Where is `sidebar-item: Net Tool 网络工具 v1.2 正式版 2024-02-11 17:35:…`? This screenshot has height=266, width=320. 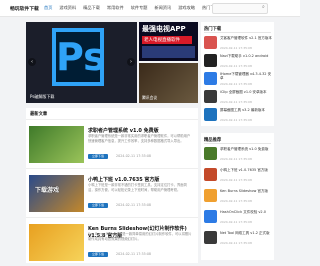 sidebar-item: Net Tool 网络工具 v1.2 正式版 2024-02-11 17:35:… is located at coordinates (238, 239).